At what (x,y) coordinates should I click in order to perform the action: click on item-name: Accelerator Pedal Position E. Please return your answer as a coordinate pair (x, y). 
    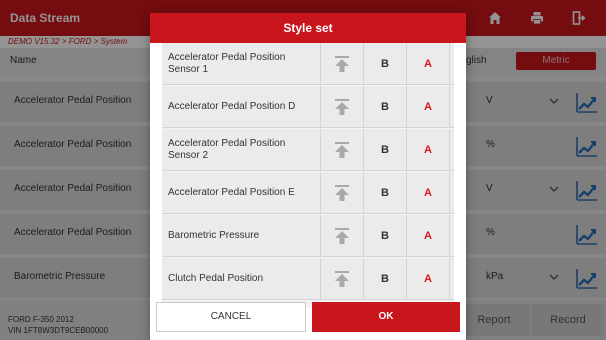
    Looking at the image, I should click on (231, 192).